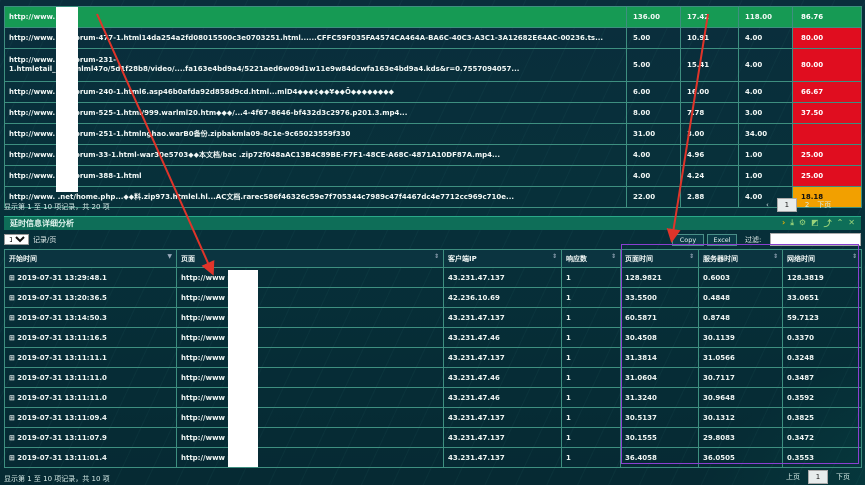 The height and width of the screenshot is (485, 865). I want to click on value-cell: 17.42, so click(709, 17).